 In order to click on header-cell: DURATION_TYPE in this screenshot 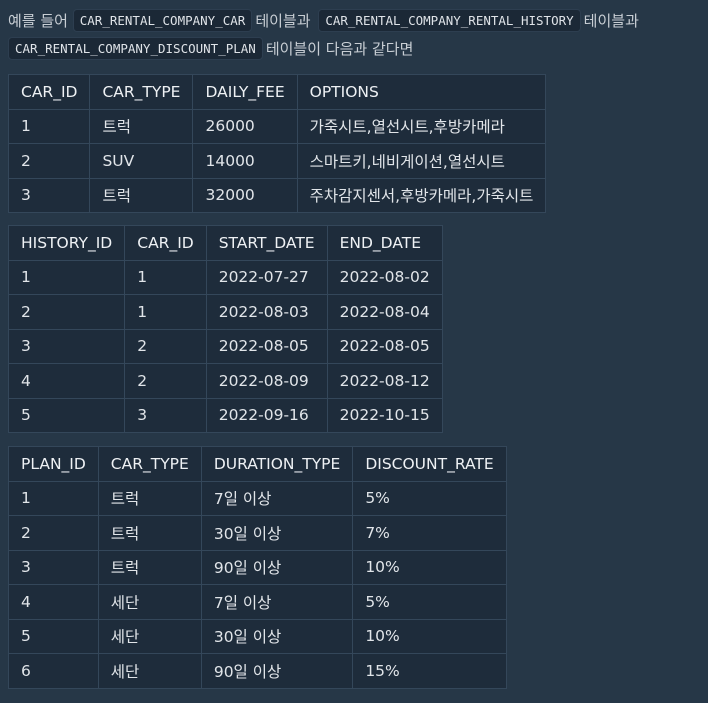, I will do `click(277, 464)`.